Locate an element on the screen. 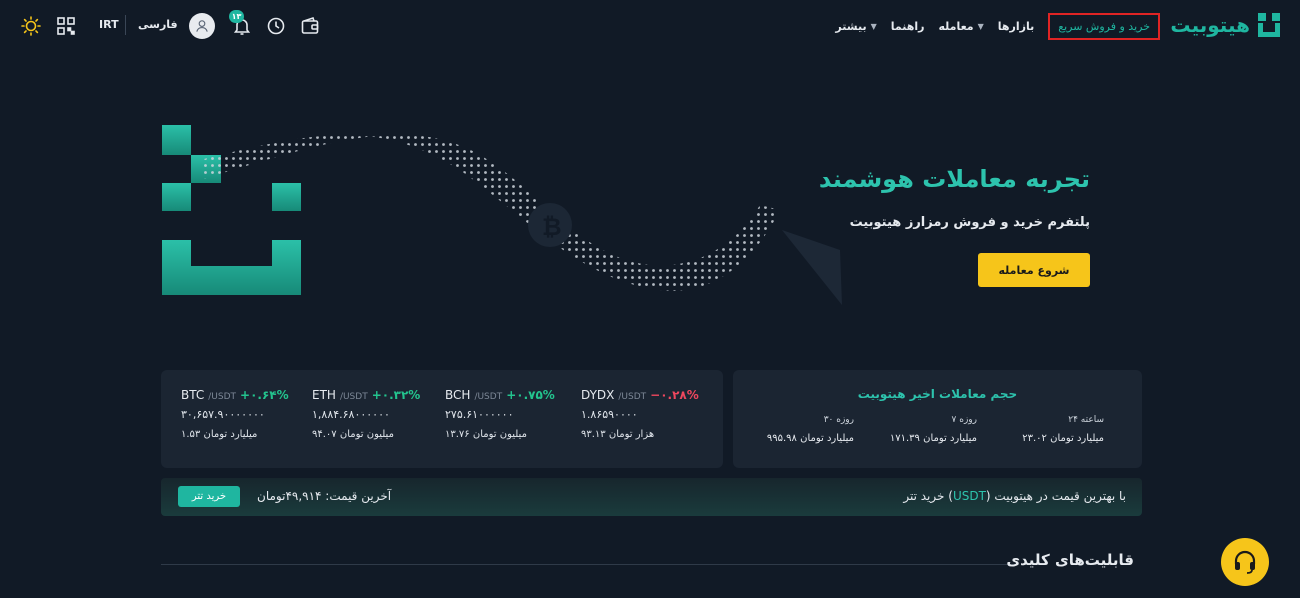  ticker-volume: ۱۳.۷۶ میلیون تومان is located at coordinates (486, 434).